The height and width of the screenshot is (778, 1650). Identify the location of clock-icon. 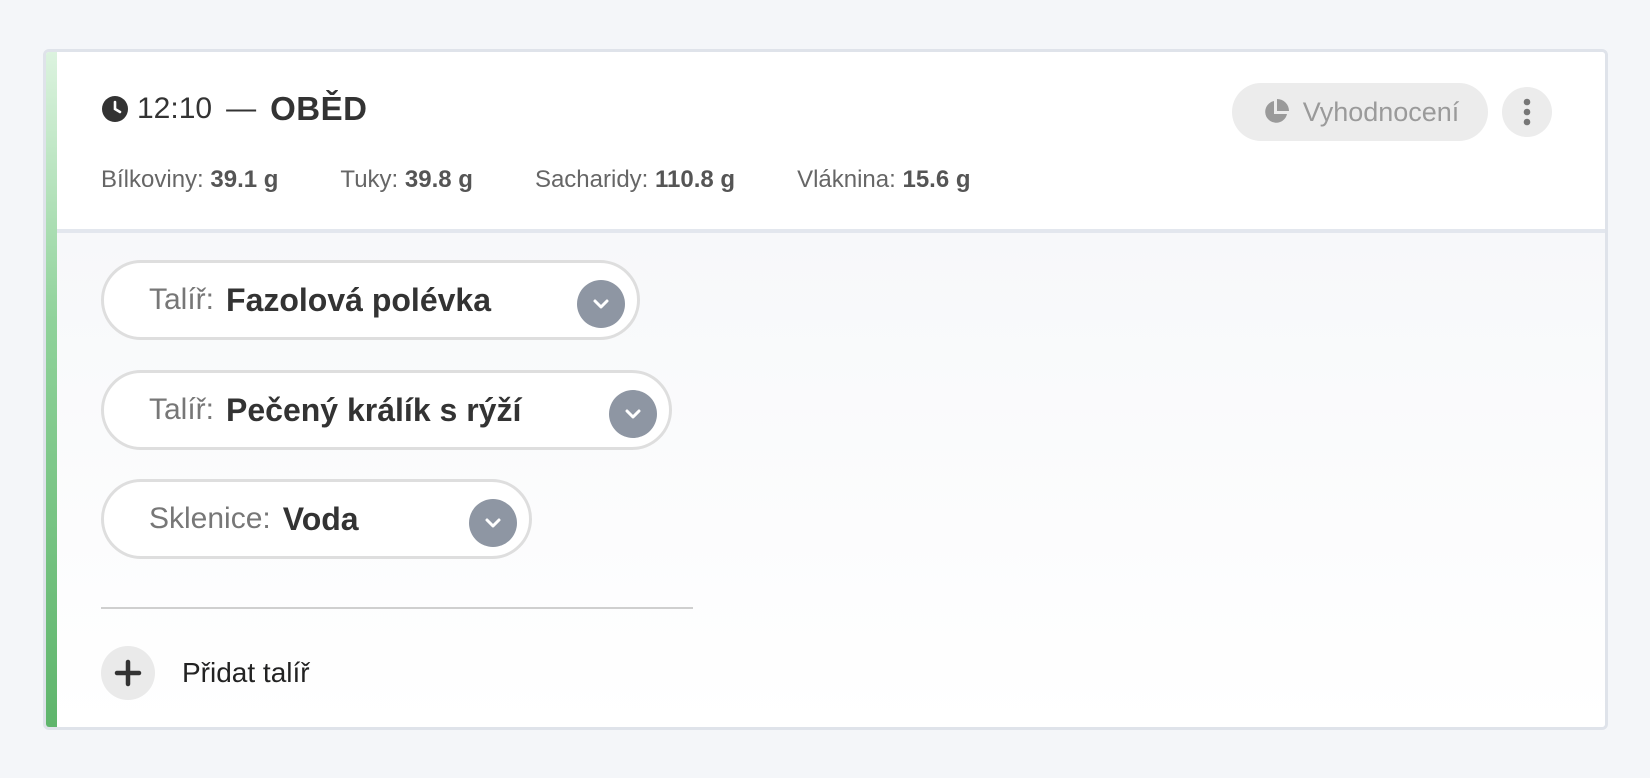
(115, 109).